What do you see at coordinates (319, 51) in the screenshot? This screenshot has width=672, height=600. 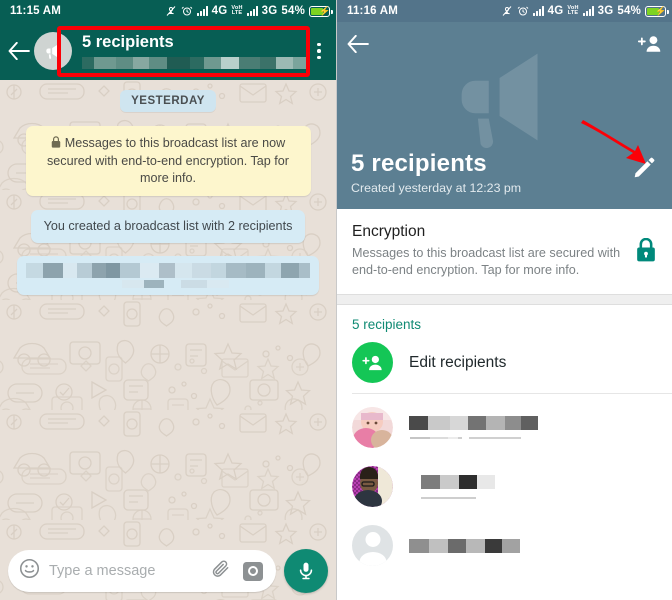 I see `overflow-menu-icon` at bounding box center [319, 51].